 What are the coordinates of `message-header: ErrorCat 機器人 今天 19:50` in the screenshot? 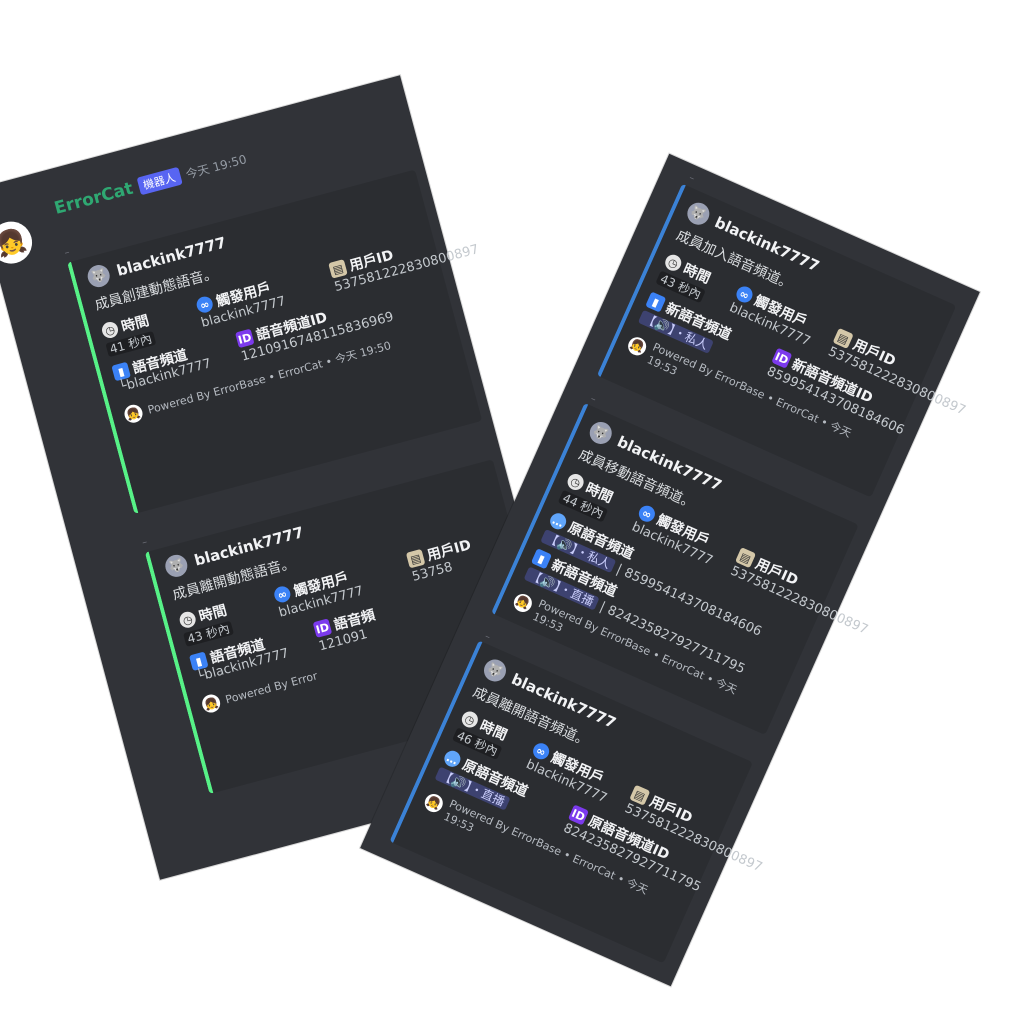 It's located at (150, 183).